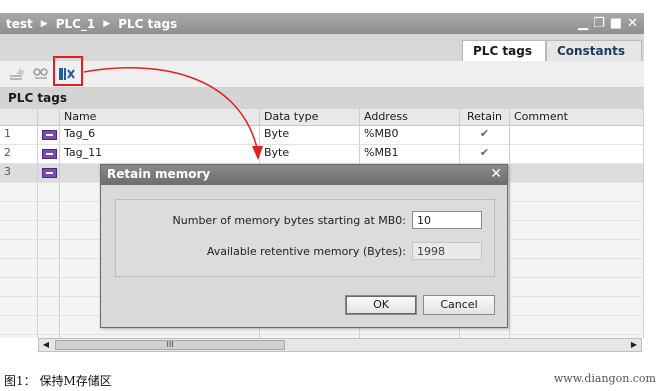 Image resolution: width=660 pixels, height=391 pixels. Describe the element at coordinates (447, 251) in the screenshot. I see `available-memory-value: 1998` at that location.